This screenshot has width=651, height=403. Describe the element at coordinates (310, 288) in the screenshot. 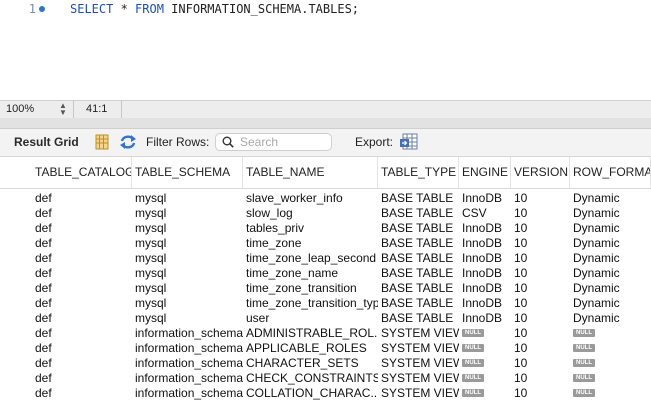

I see `cell-table-name: time_zone_transition` at that location.